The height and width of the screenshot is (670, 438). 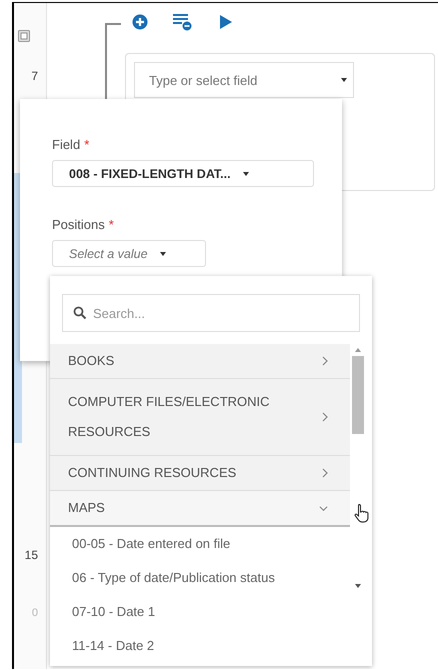 What do you see at coordinates (66, 144) in the screenshot?
I see `field-label: Field` at bounding box center [66, 144].